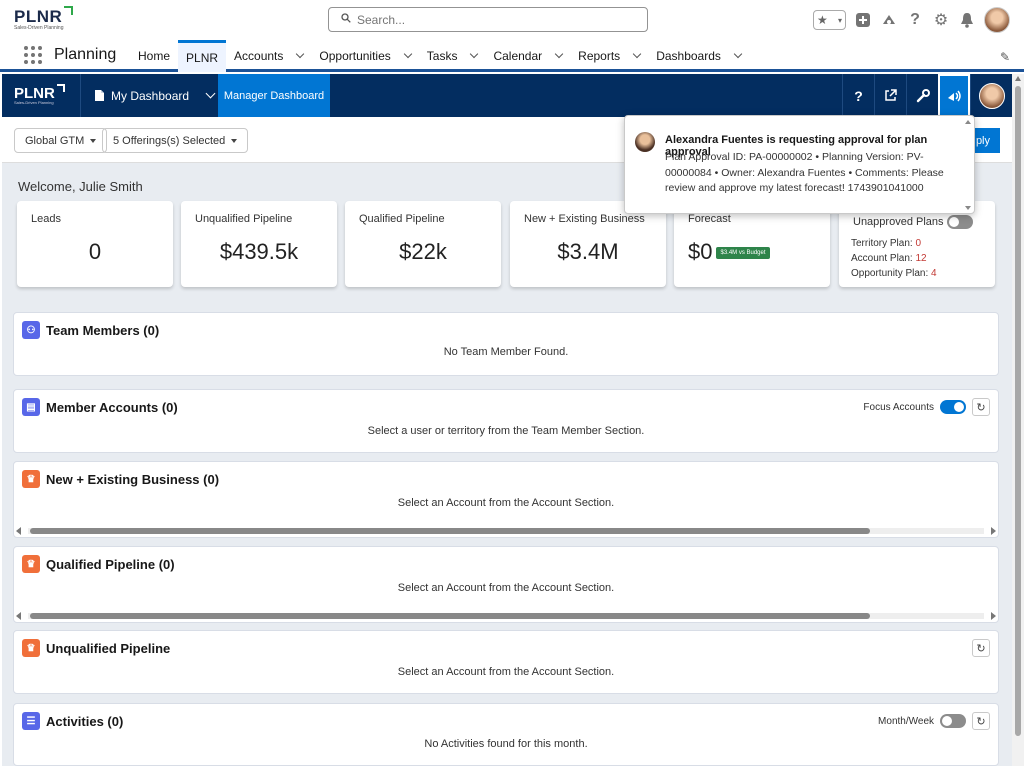  I want to click on unapproved-toggle, so click(959, 222).